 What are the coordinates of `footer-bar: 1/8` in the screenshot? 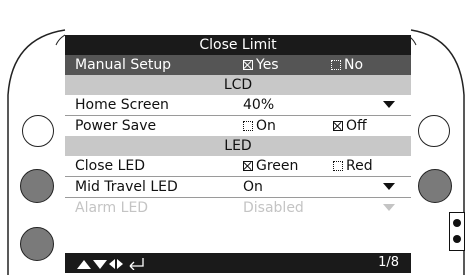 It's located at (238, 263).